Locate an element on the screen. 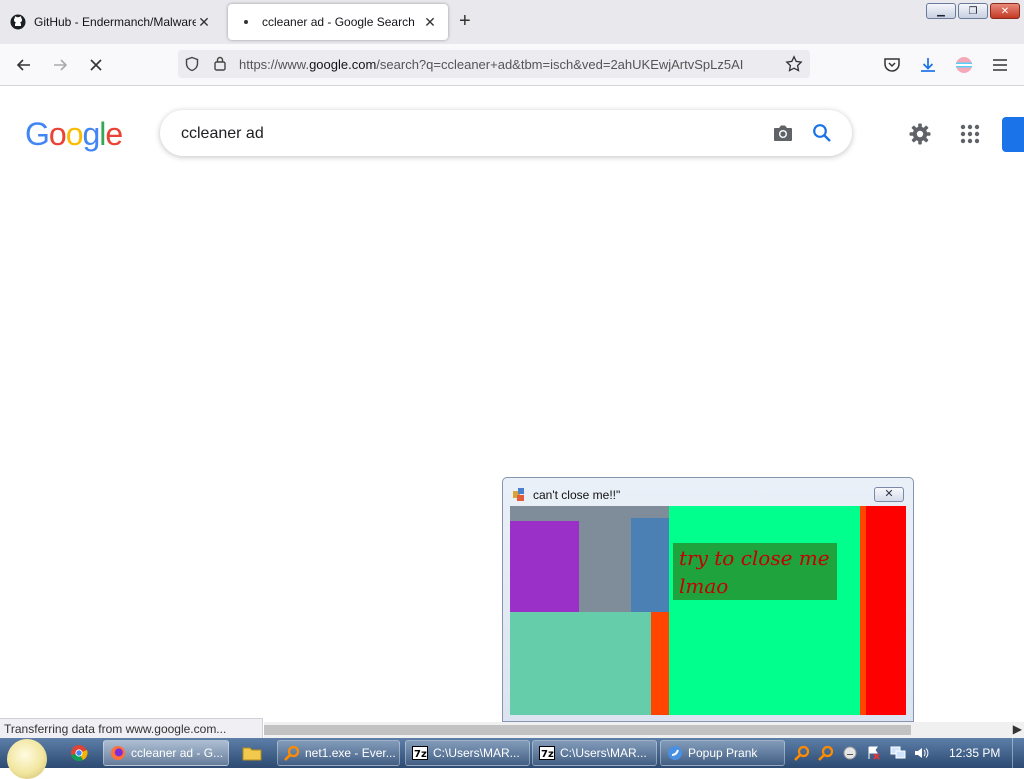 The image size is (1024, 779). show-desktop-button is located at coordinates (1018, 753).